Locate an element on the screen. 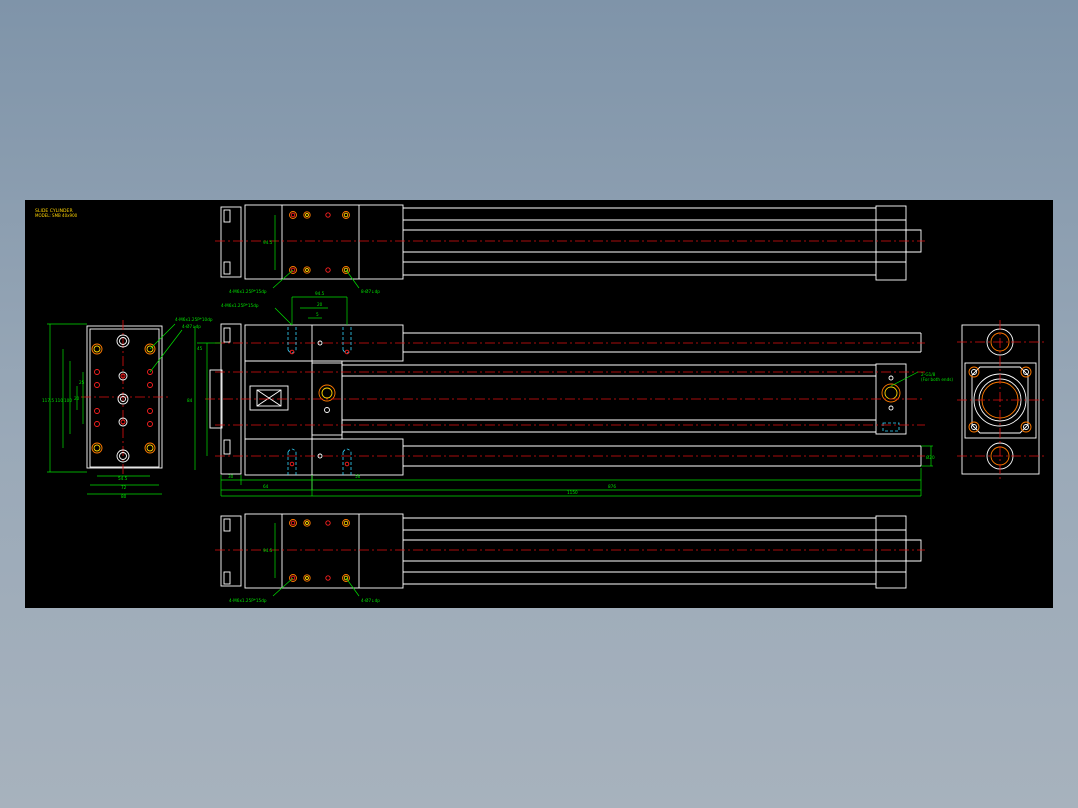 This screenshot has width=1078, height=808. title-line-2: MODEL: SMB 40x900 is located at coordinates (56, 215).